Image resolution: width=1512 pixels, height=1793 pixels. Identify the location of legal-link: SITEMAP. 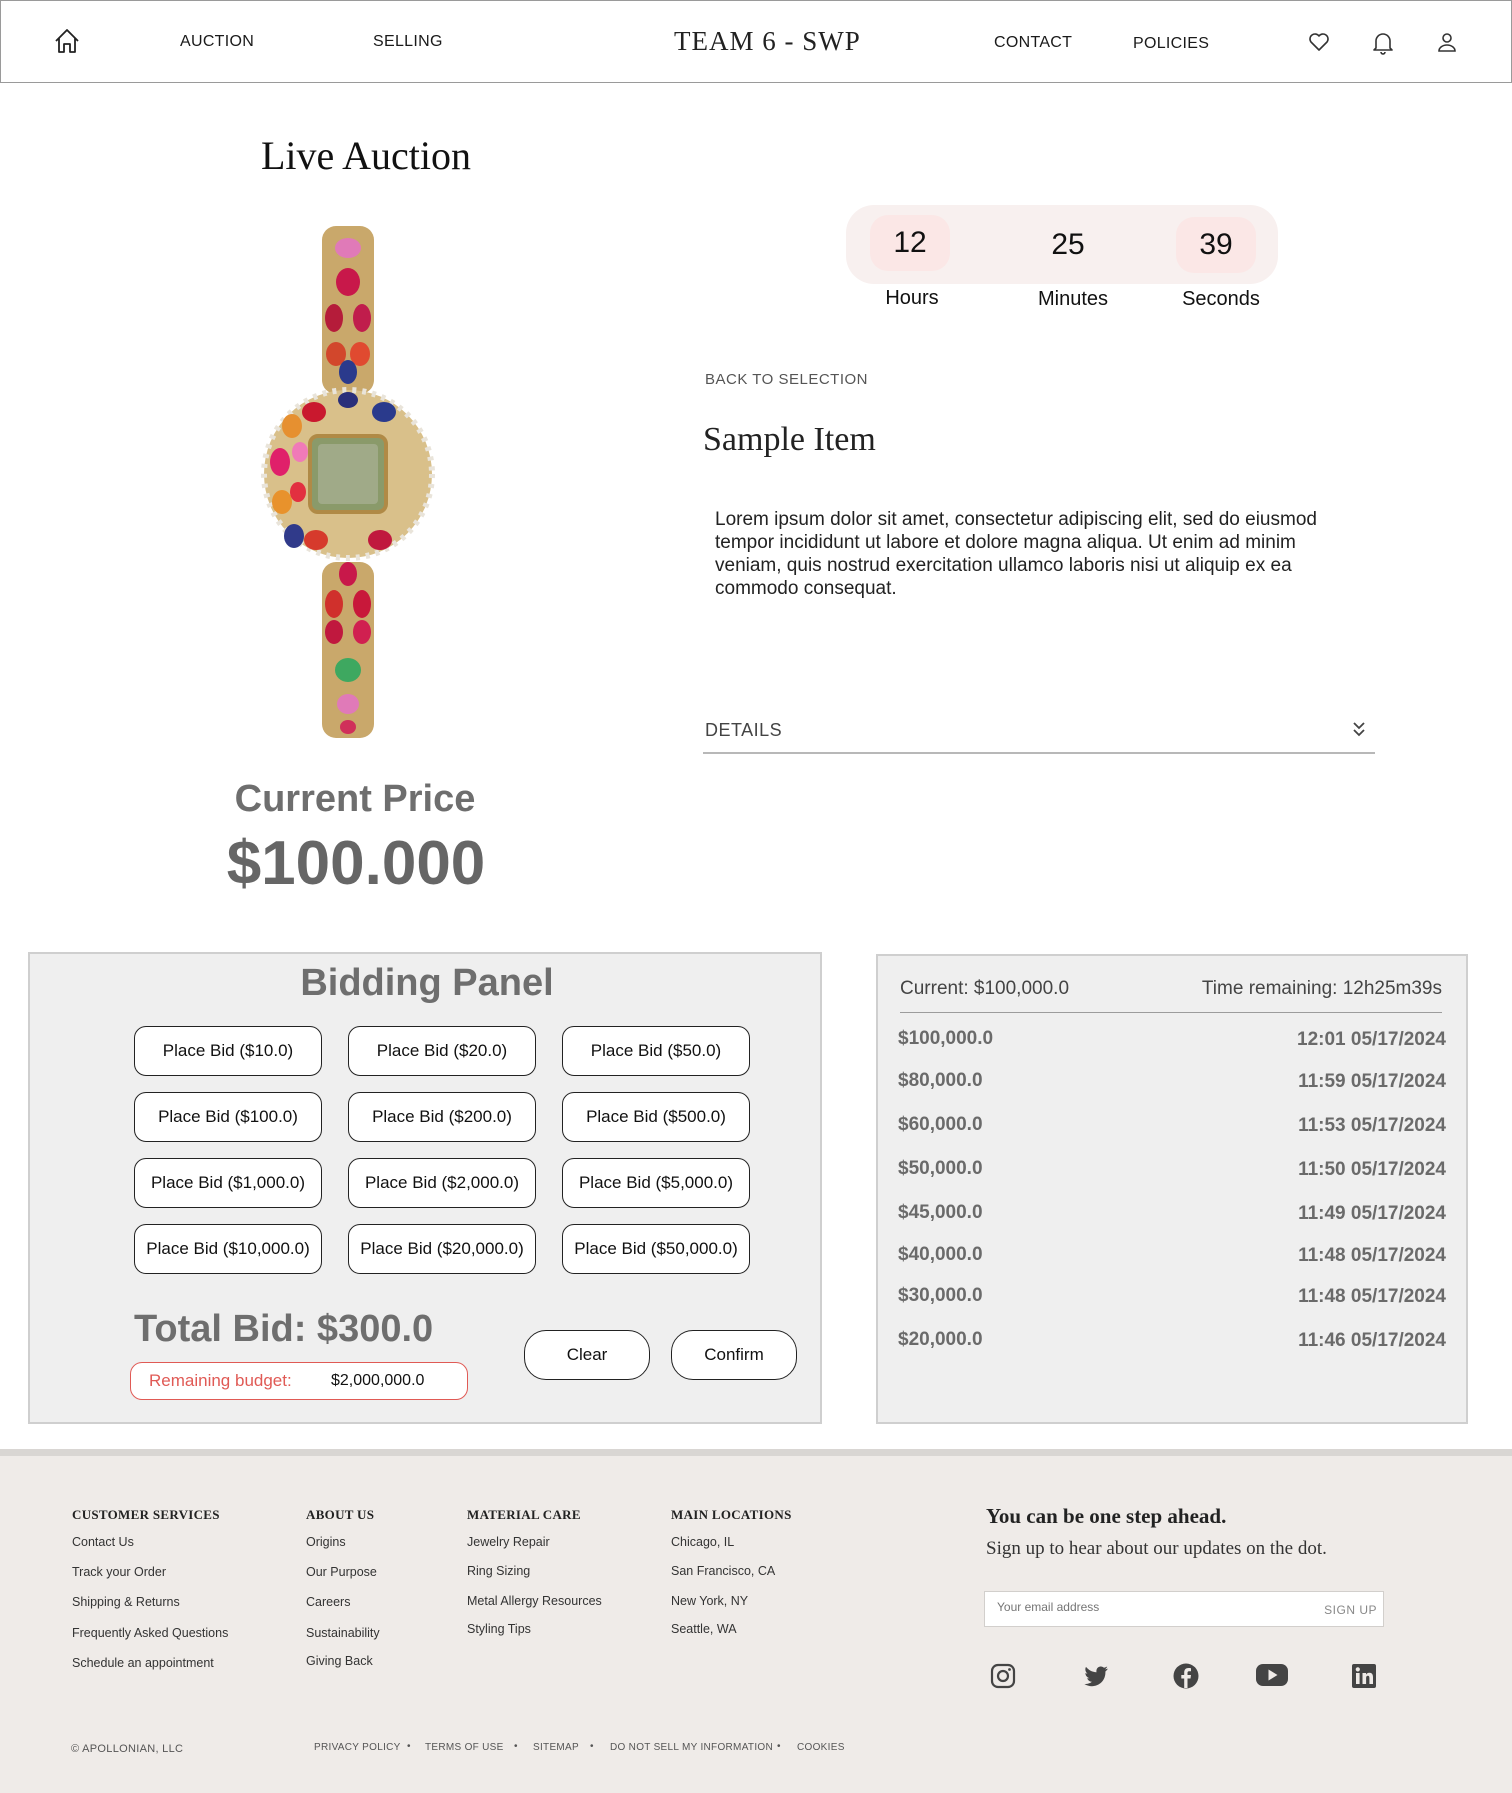
(556, 1747).